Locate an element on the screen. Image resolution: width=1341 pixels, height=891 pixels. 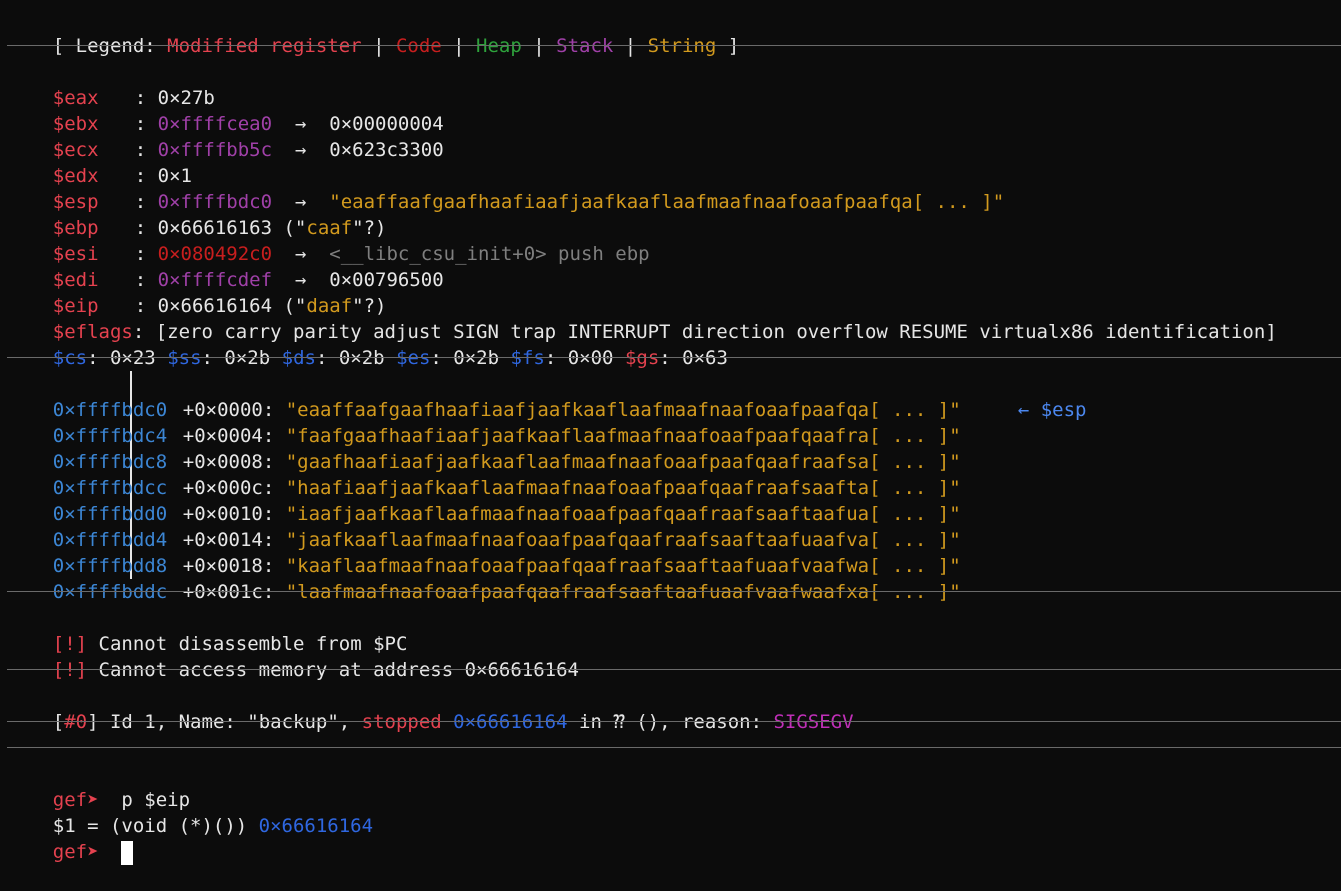
register-row-ebp: $ebp: 0×66616163 ("caaf"?) is located at coordinates (219, 228).